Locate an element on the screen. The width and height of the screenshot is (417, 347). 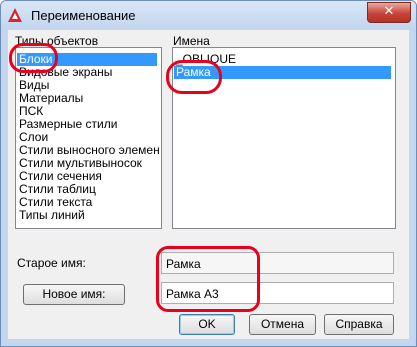
names-label: Имена is located at coordinates (191, 41).